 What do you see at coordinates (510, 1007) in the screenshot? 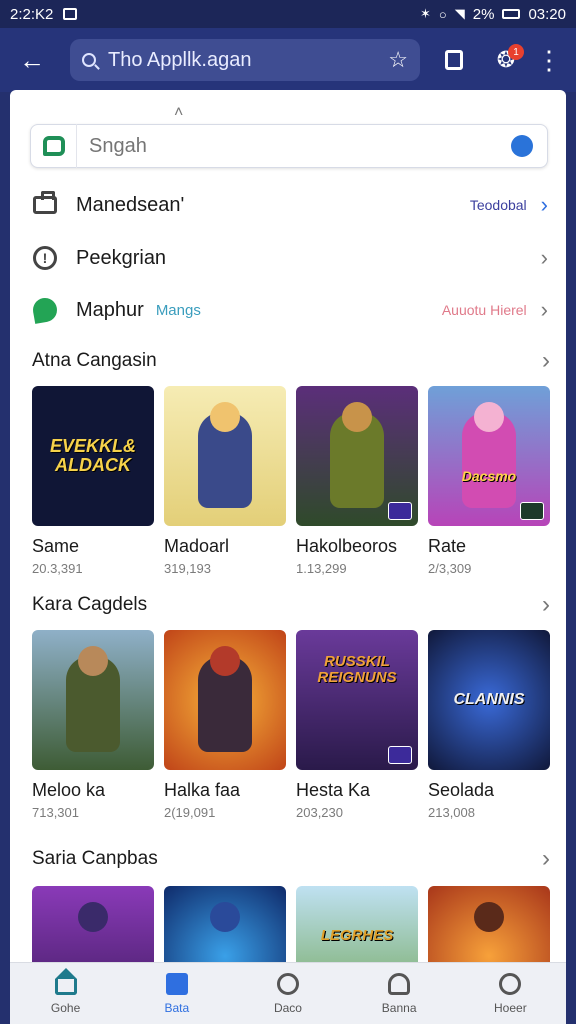
I see `nav-label: Hoeer` at bounding box center [510, 1007].